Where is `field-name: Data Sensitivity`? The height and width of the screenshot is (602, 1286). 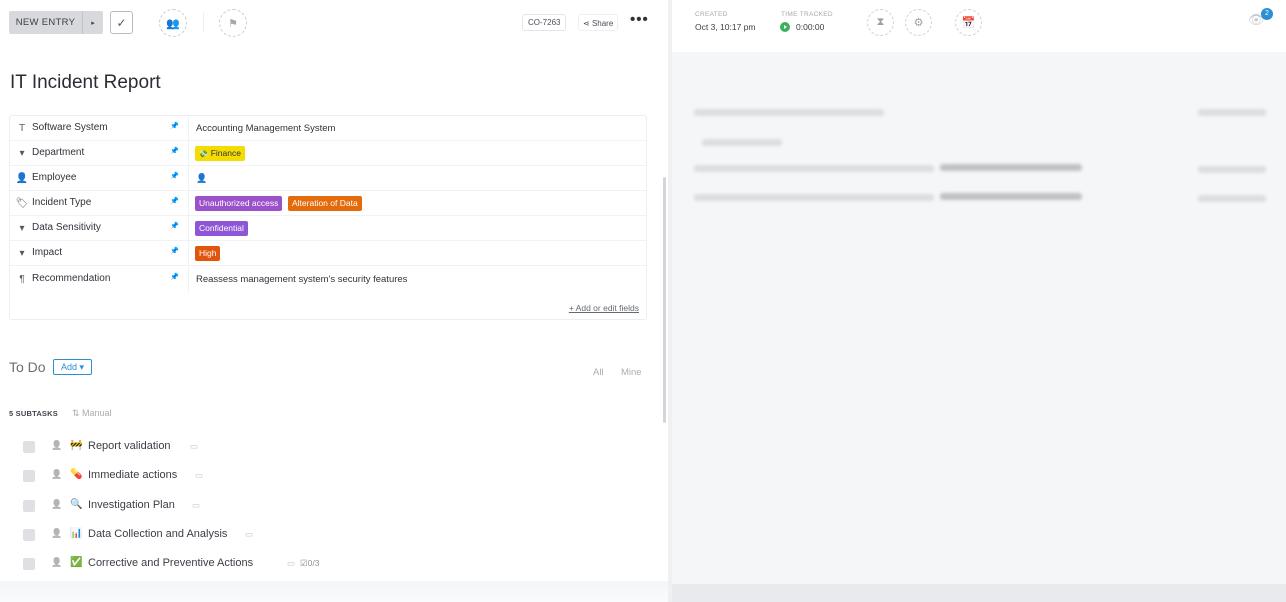
field-name: Data Sensitivity is located at coordinates (66, 227).